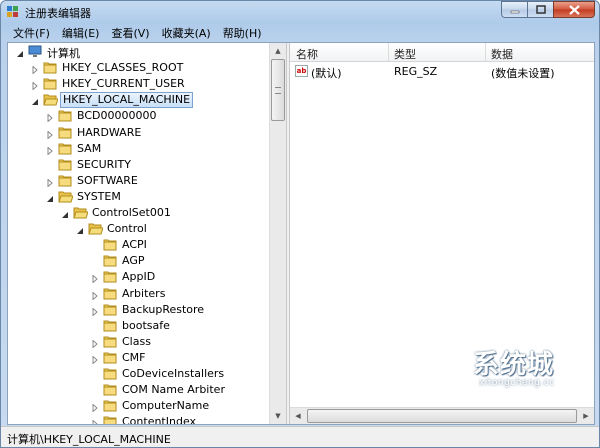  I want to click on tree-node: SAM, so click(138, 149).